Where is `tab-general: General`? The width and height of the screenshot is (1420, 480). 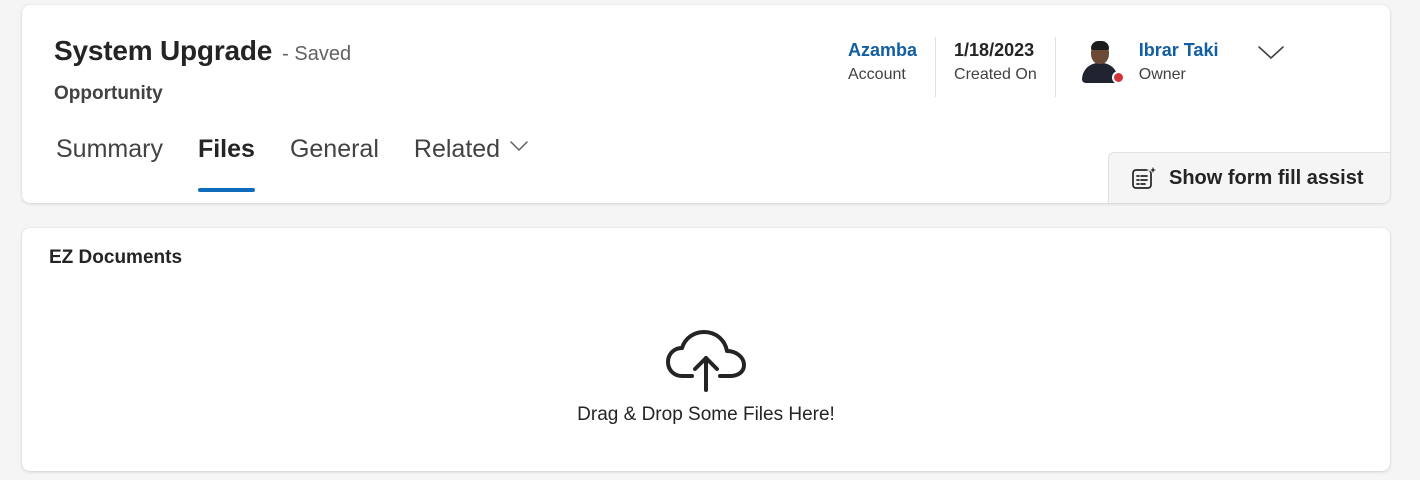
tab-general: General is located at coordinates (334, 165).